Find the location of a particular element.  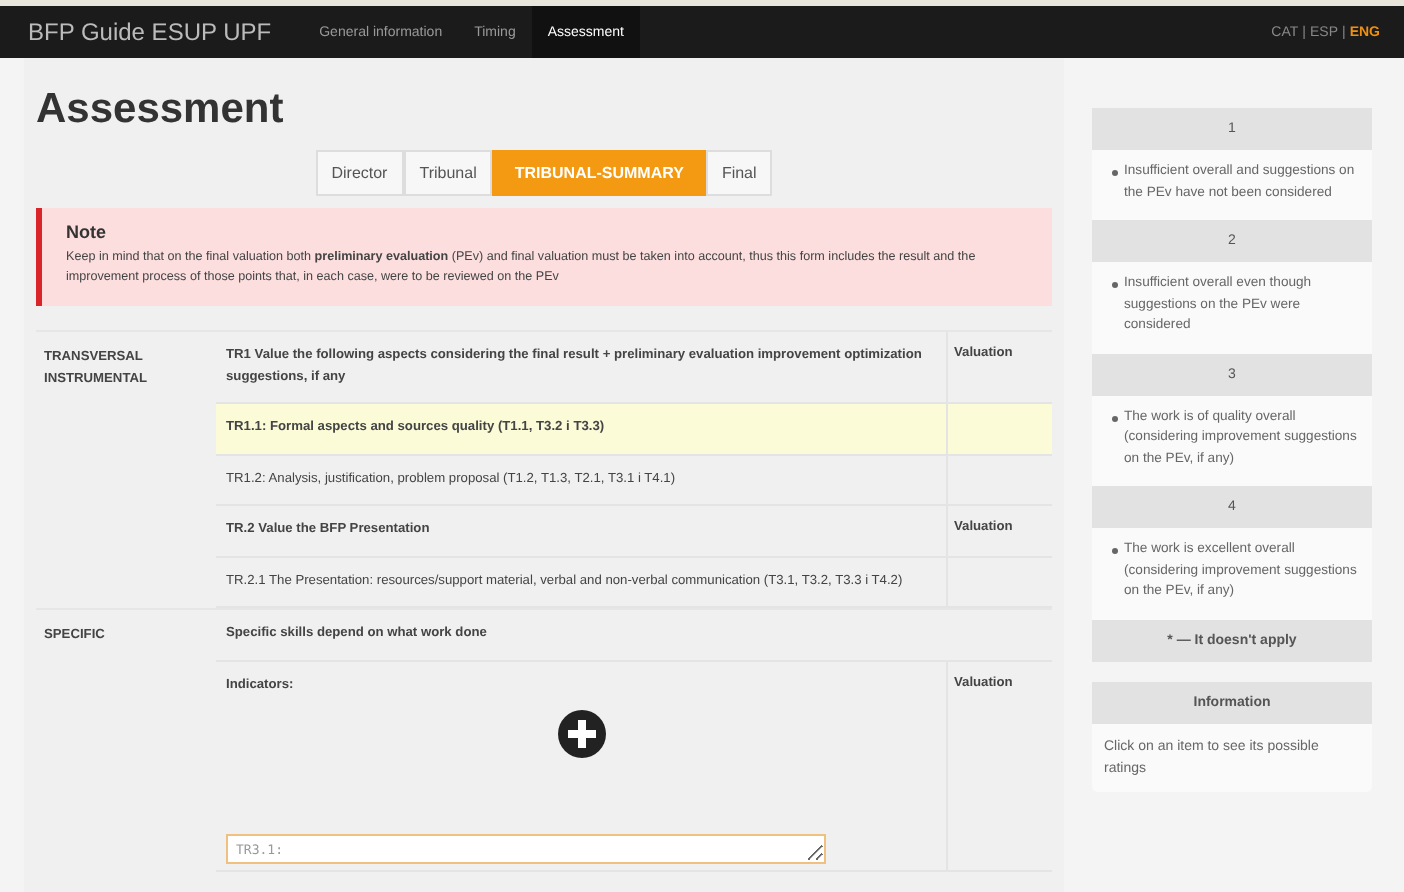

tab: Final is located at coordinates (739, 173).